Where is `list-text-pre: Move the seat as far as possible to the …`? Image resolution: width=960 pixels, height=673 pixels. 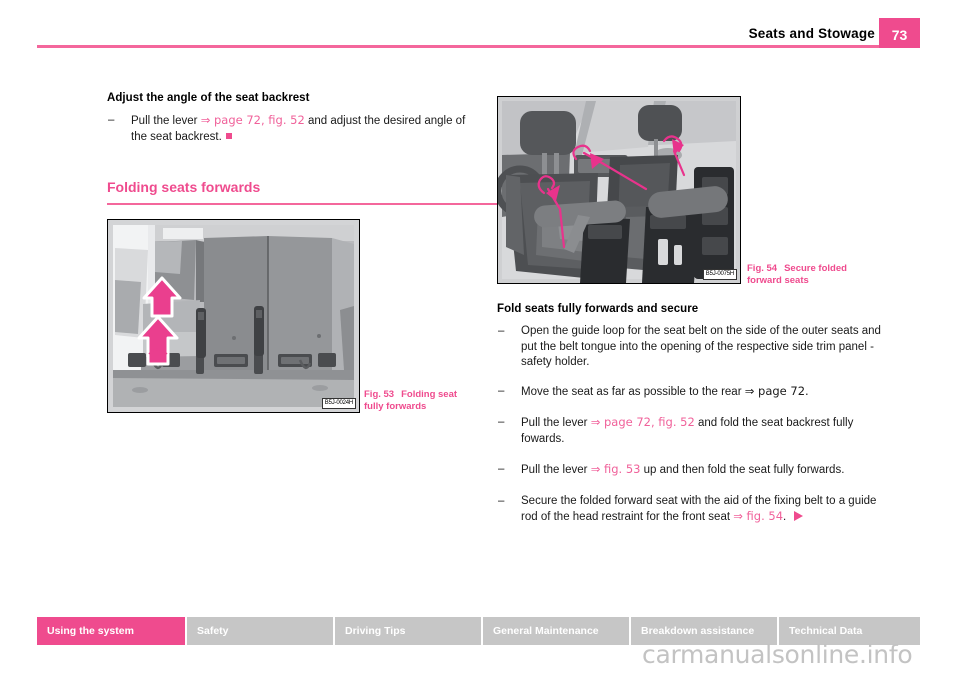 list-text-pre: Move the seat as far as possible to the … is located at coordinates (633, 391).